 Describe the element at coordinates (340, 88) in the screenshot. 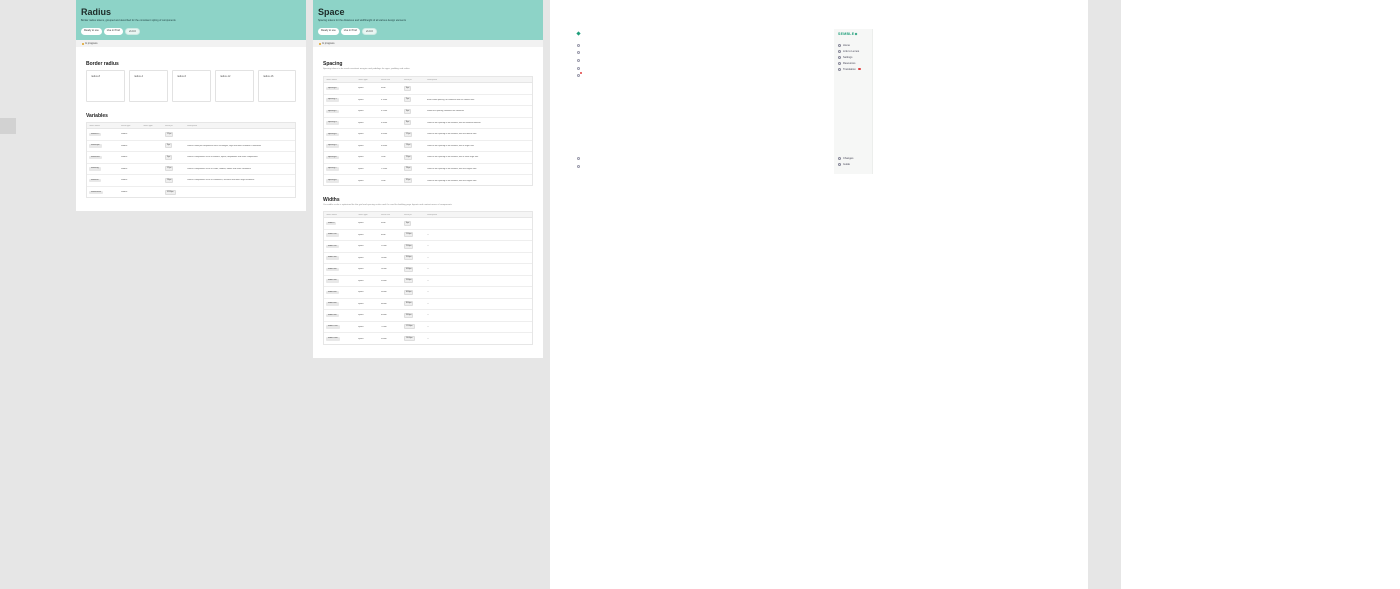

I see `cell-token-name: spacing-0` at that location.